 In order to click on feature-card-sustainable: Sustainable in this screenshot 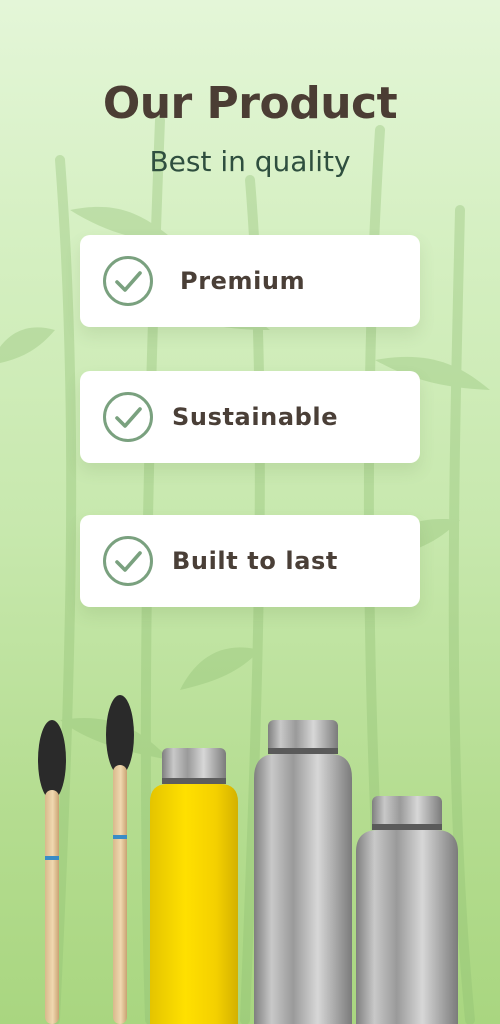, I will do `click(250, 417)`.